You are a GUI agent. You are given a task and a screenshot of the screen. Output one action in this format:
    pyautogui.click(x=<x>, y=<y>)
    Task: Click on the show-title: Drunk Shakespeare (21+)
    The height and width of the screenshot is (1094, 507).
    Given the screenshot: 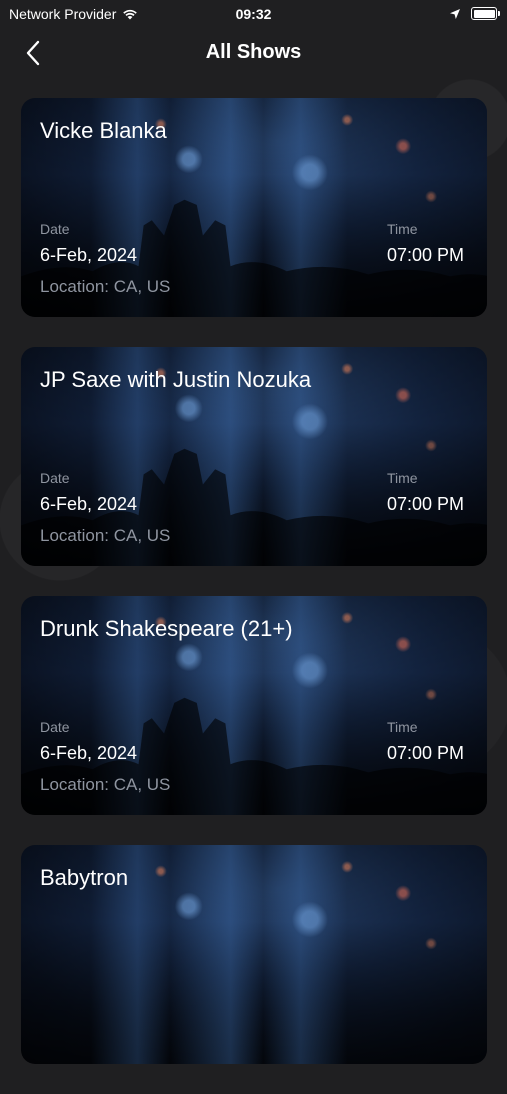 What is the action you would take?
    pyautogui.click(x=166, y=628)
    